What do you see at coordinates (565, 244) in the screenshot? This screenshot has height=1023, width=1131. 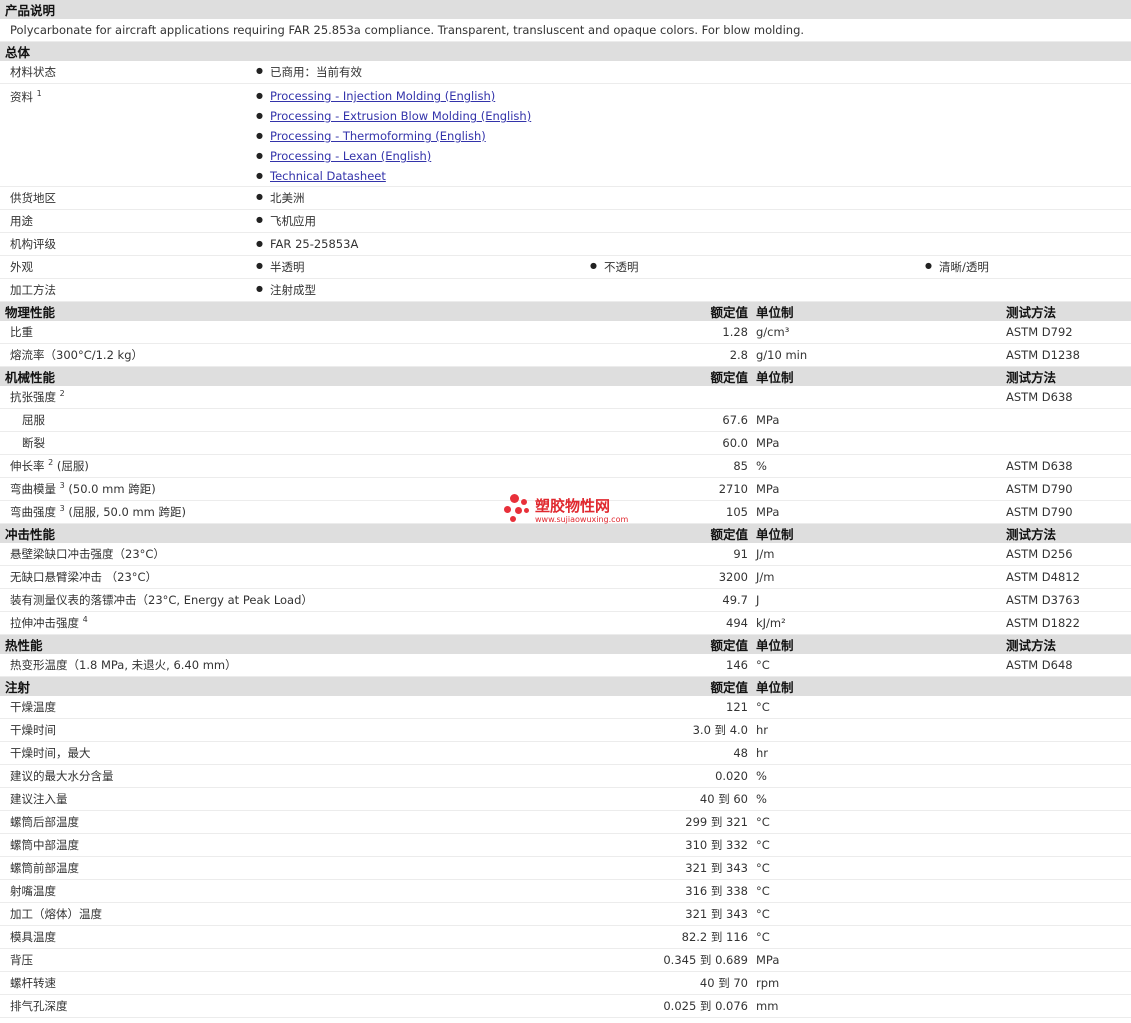 I see `general-row-rating: 机构评级 FAR 25-25853A` at bounding box center [565, 244].